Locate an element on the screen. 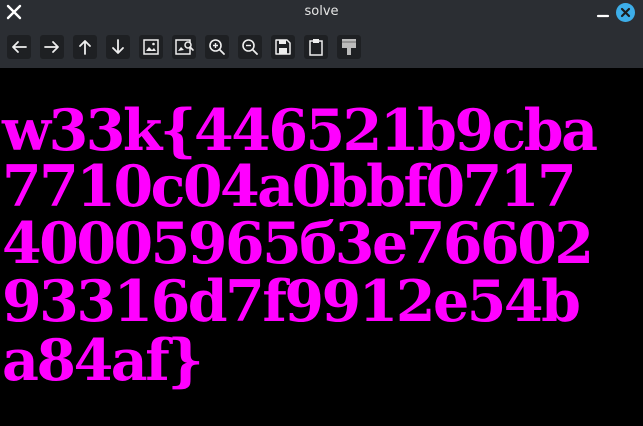 This screenshot has width=643, height=426. save-button is located at coordinates (283, 47).